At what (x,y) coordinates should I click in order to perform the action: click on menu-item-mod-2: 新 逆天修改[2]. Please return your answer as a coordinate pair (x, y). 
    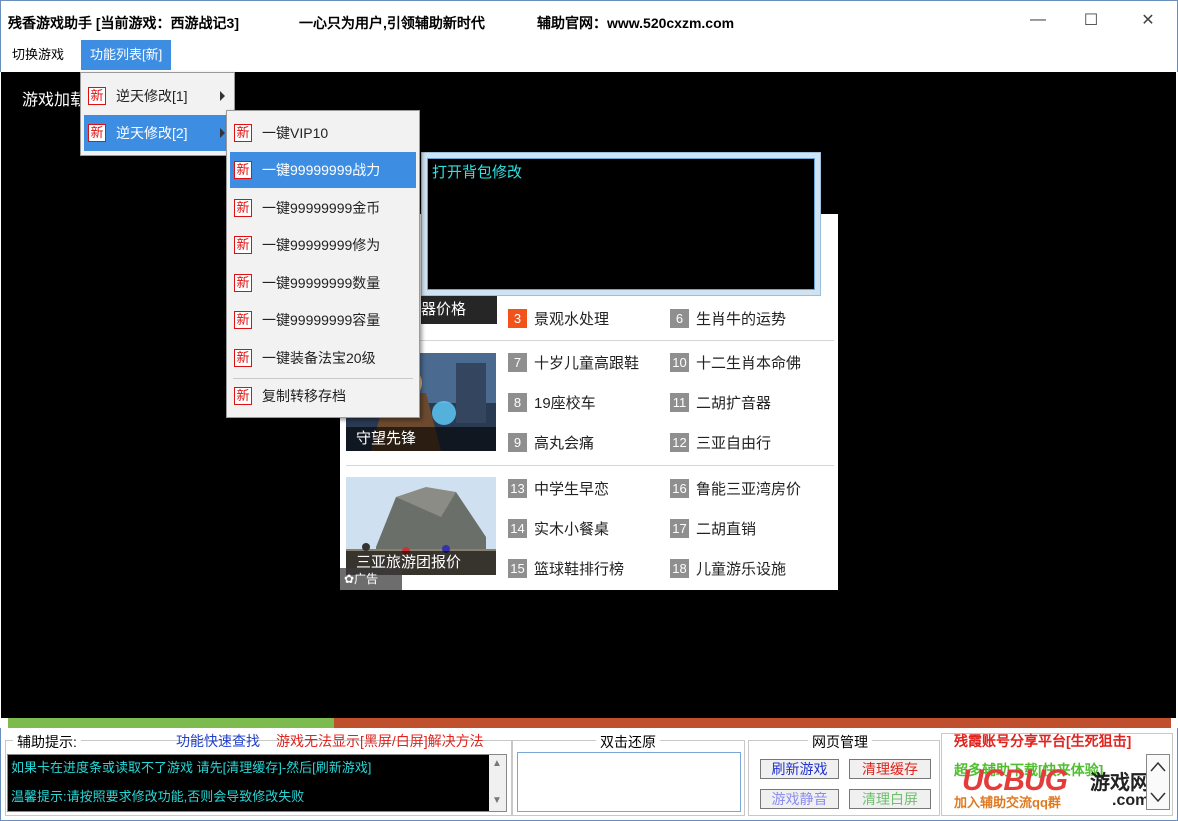
    Looking at the image, I should click on (157, 133).